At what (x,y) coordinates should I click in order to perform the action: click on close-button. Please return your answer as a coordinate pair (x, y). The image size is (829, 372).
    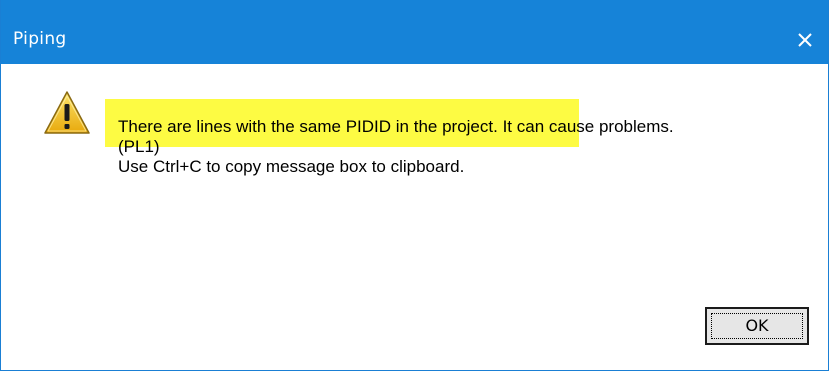
    Looking at the image, I should click on (805, 40).